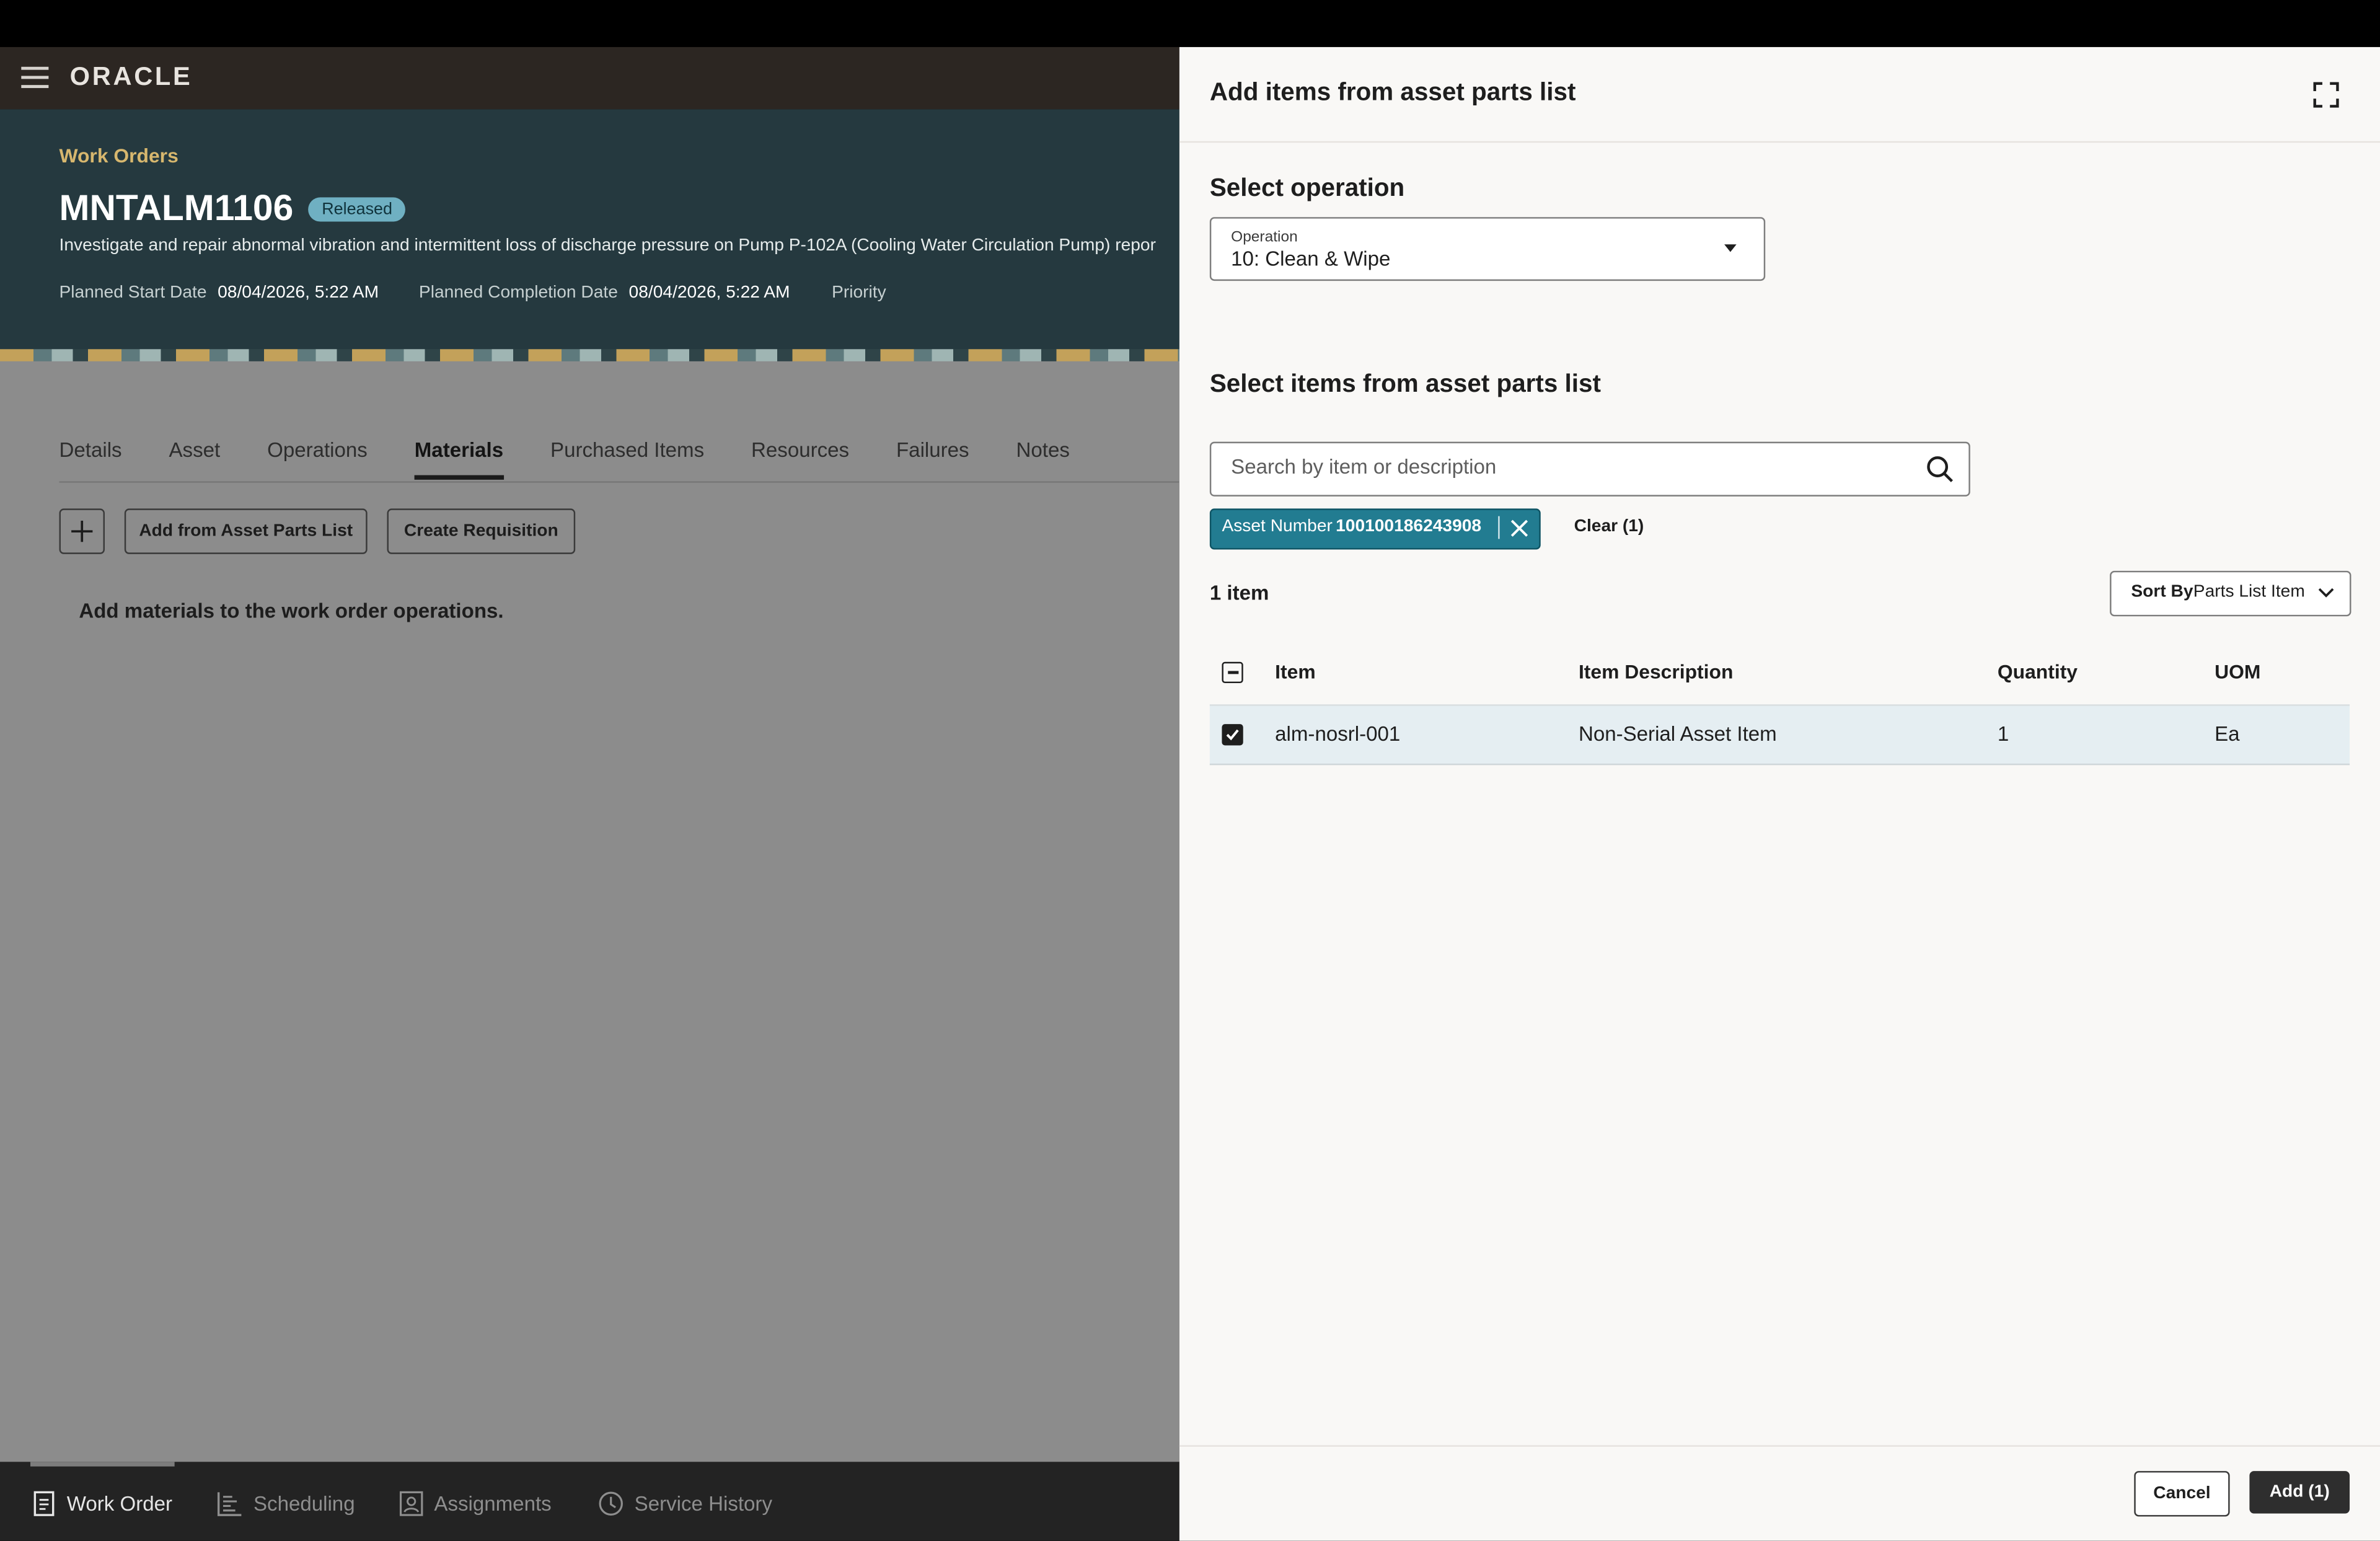  What do you see at coordinates (1277, 527) in the screenshot?
I see `filter-chip-label: Asset Number` at bounding box center [1277, 527].